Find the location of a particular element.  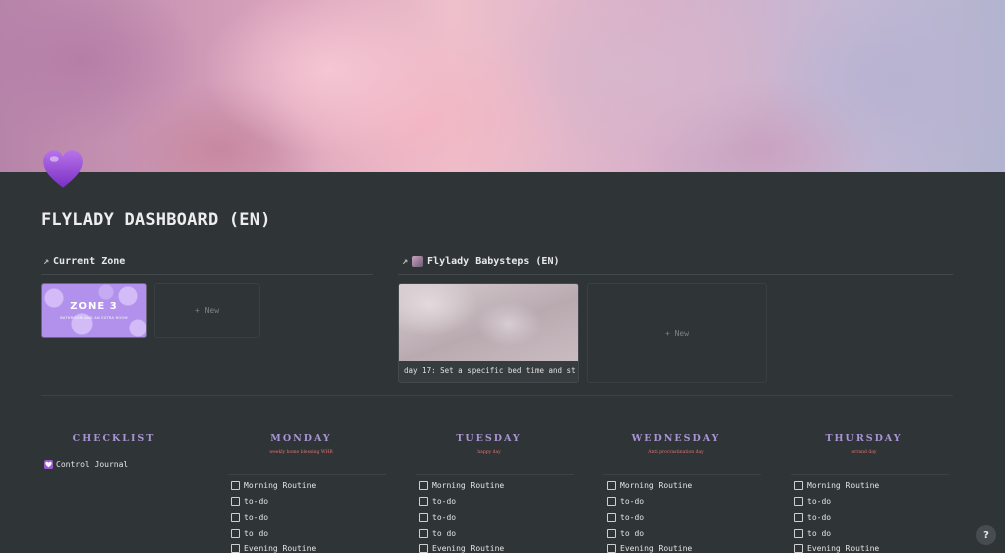

zone-card-subtitle: BATHROOM AND AN EXTRA ROOM is located at coordinates (94, 318).